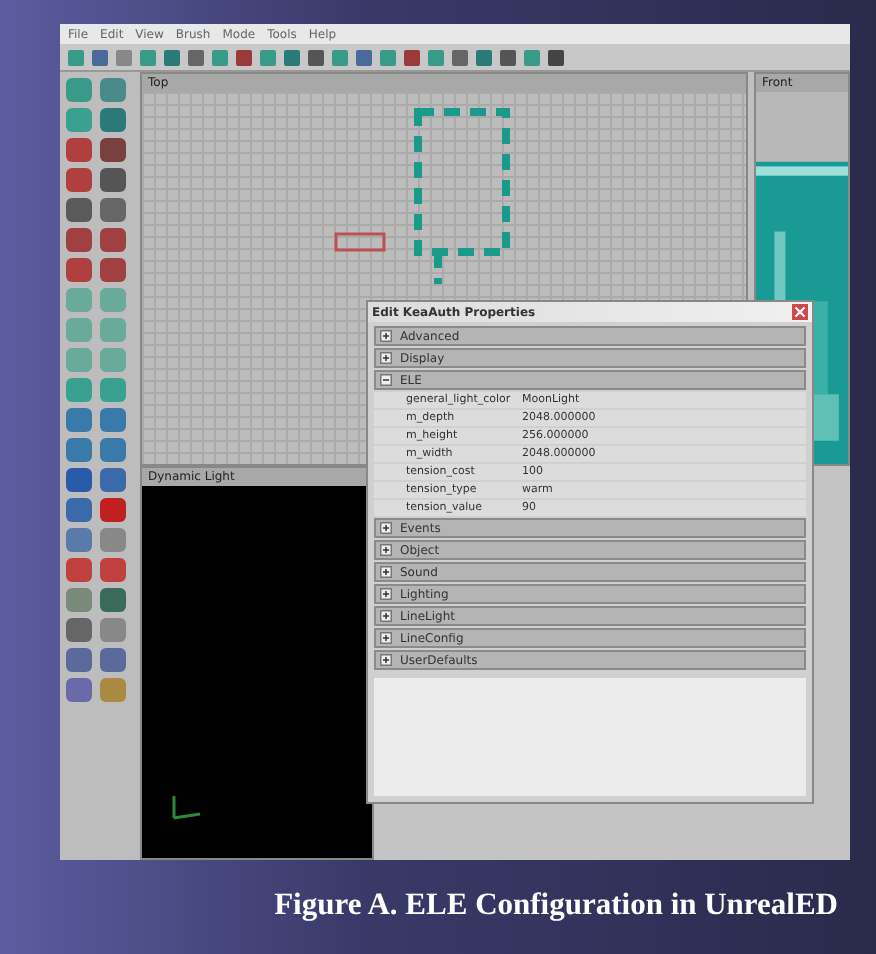 The width and height of the screenshot is (876, 954). Describe the element at coordinates (360, 242) in the screenshot. I see `brush-outline-drawing` at that location.